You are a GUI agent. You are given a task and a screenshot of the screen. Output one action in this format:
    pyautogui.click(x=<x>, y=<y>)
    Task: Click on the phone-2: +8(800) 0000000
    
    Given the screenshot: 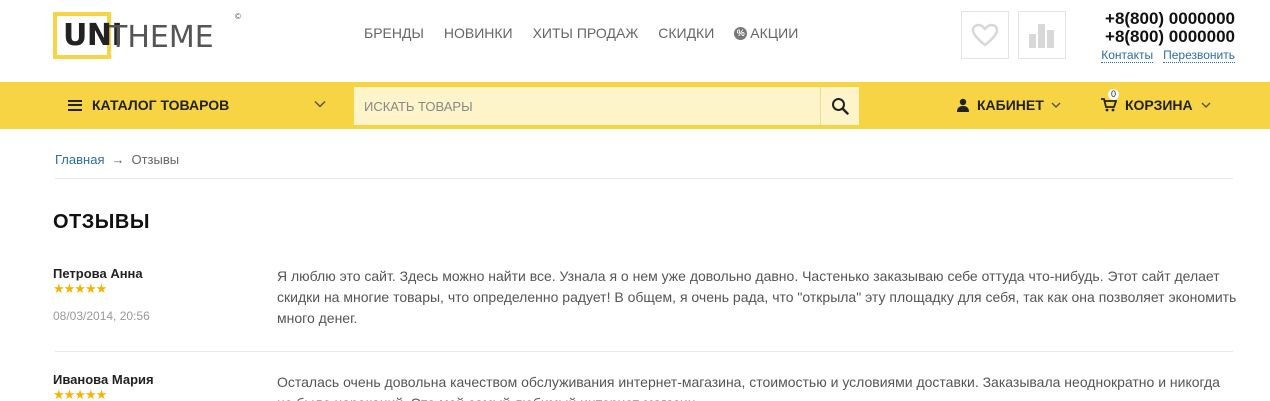 What is the action you would take?
    pyautogui.click(x=1162, y=37)
    